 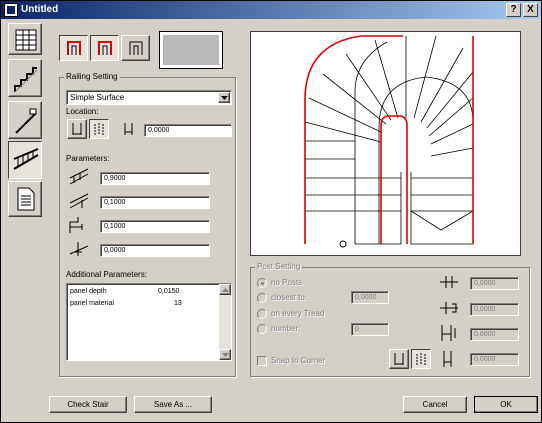 What do you see at coordinates (97, 97) in the screenshot?
I see `railing-type-value: Simple Surface` at bounding box center [97, 97].